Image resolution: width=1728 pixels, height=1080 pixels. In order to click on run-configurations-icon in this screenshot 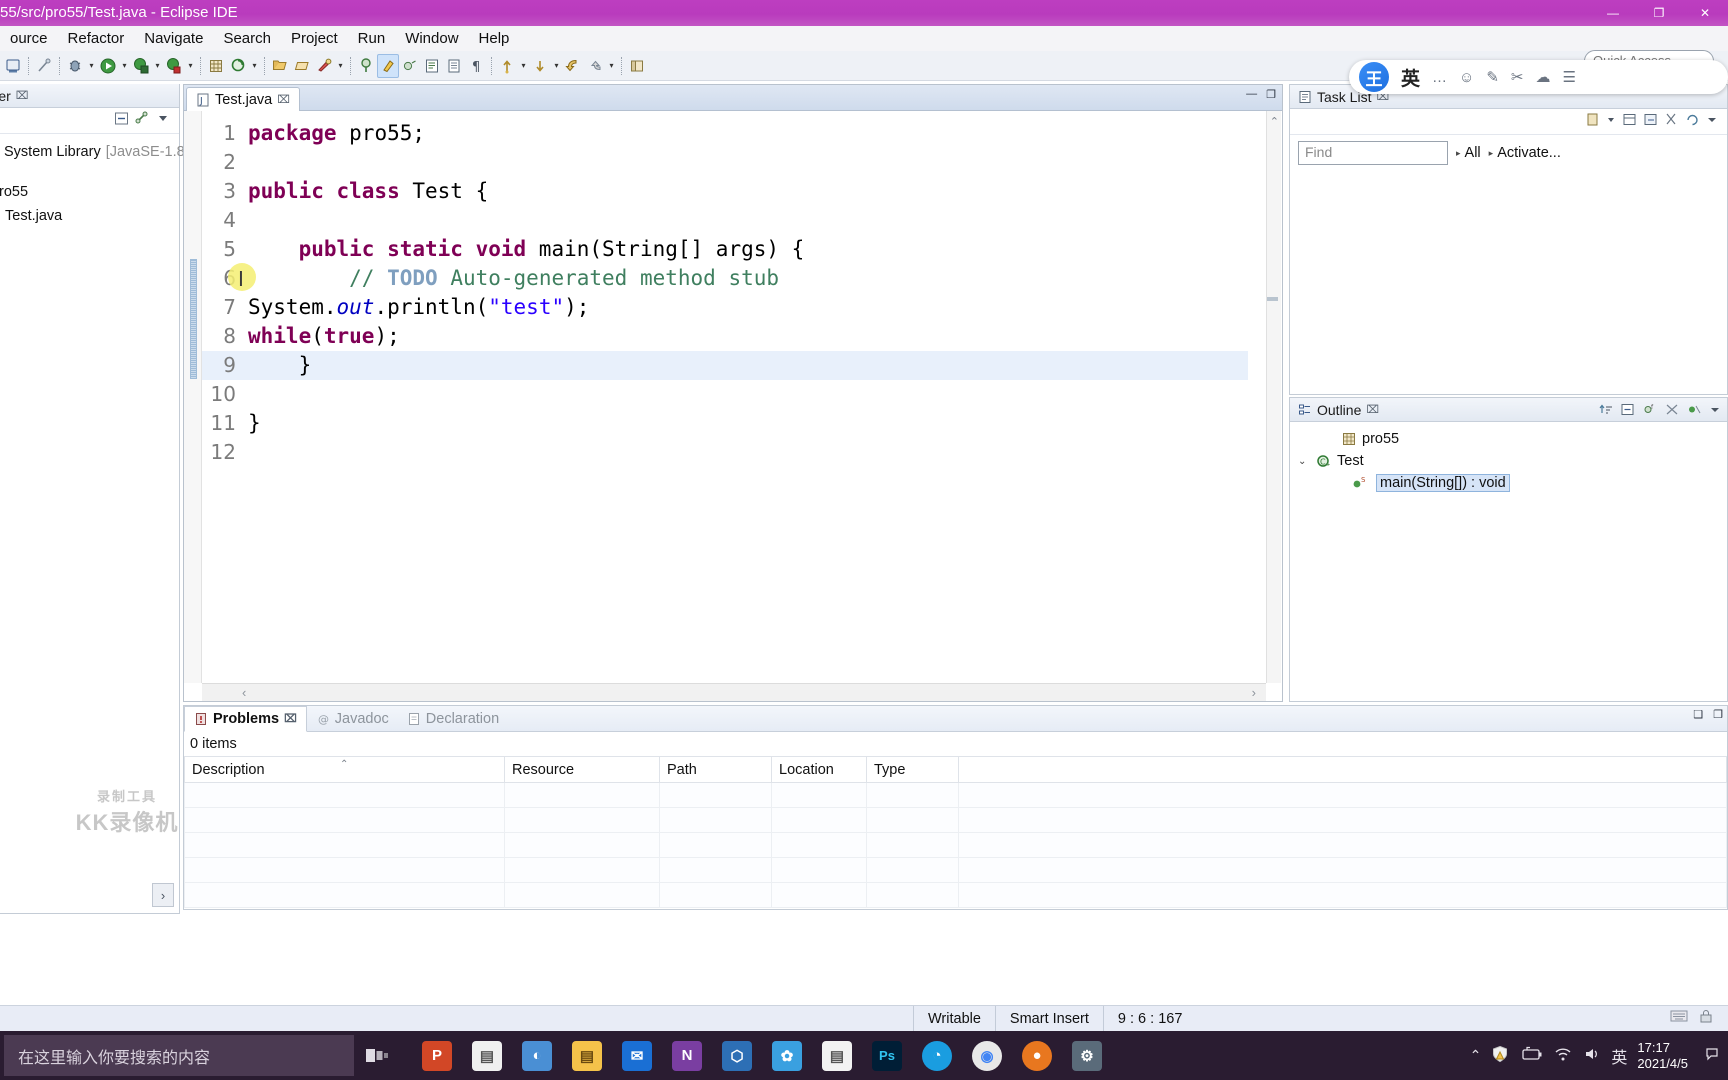, I will do `click(174, 66)`.